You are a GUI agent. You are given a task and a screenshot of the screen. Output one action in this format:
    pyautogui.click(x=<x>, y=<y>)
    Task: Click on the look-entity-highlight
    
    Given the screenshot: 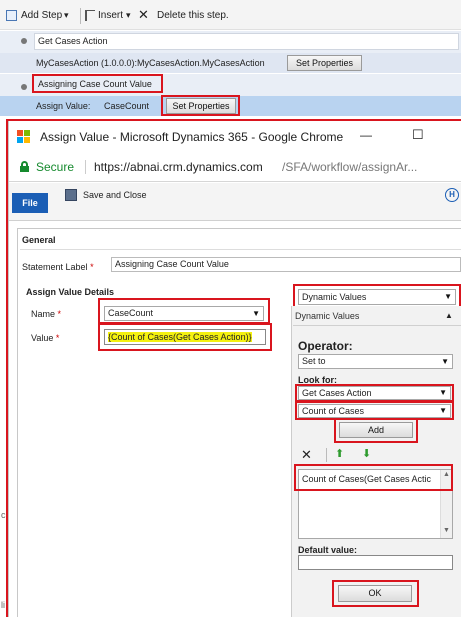 What is the action you would take?
    pyautogui.click(x=374, y=393)
    